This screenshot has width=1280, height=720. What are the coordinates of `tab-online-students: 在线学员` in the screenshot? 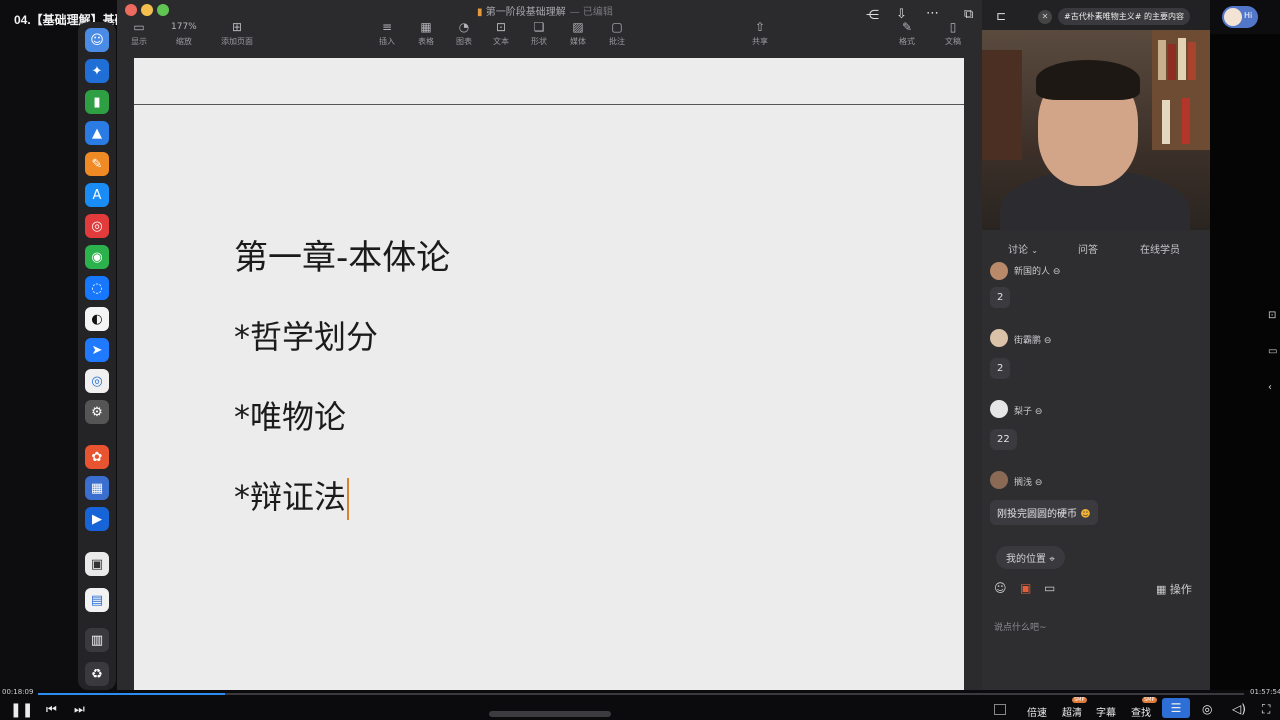 It's located at (1160, 248).